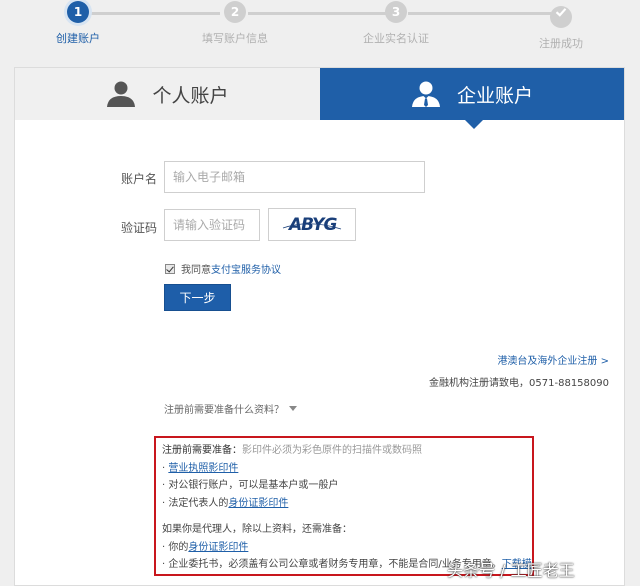 The height and width of the screenshot is (586, 640). Describe the element at coordinates (78, 12) in the screenshot. I see `step-number: 1` at that location.